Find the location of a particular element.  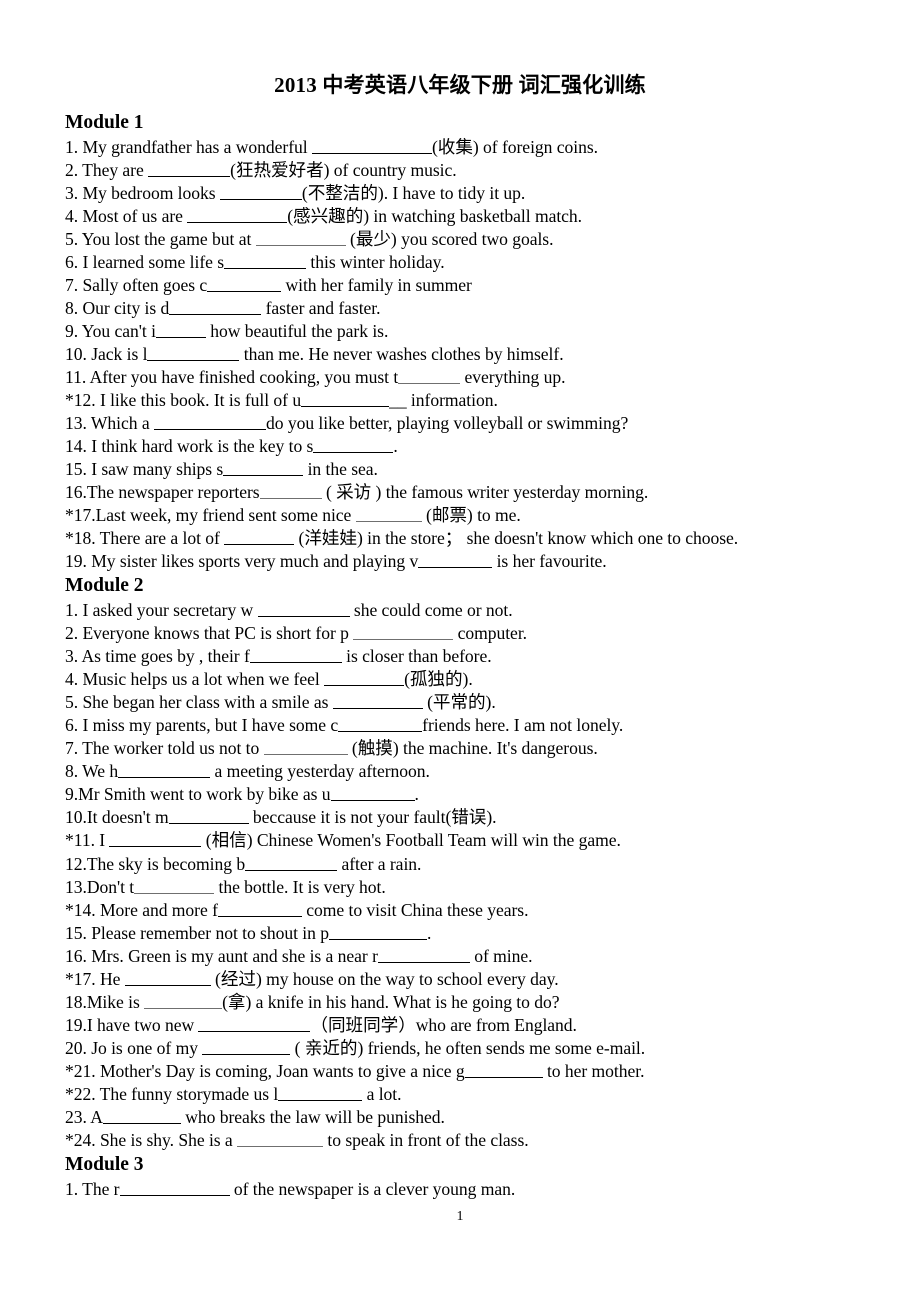

question-text-after-blank: (收集) of foreign coins. is located at coordinates (514, 146).